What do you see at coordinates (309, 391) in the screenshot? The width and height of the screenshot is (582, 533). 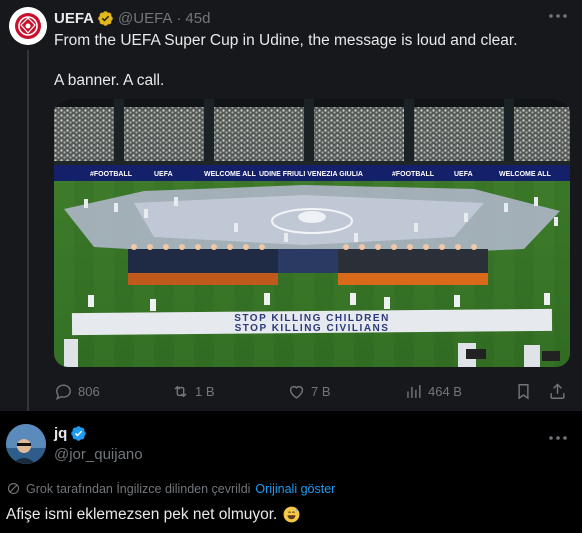 I see `like-action: 7 B` at bounding box center [309, 391].